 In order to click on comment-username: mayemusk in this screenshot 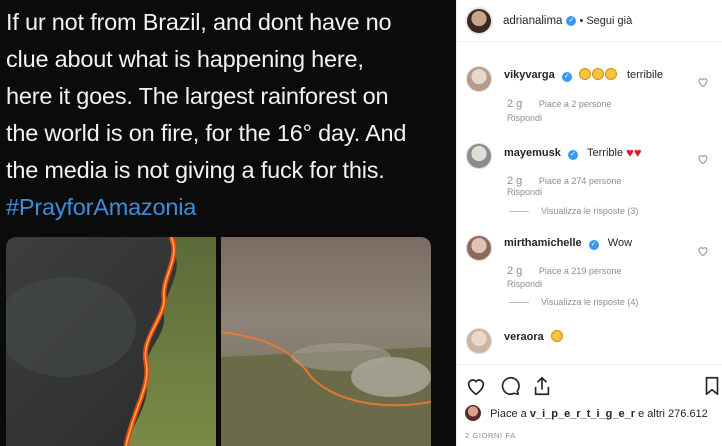, I will do `click(532, 153)`.